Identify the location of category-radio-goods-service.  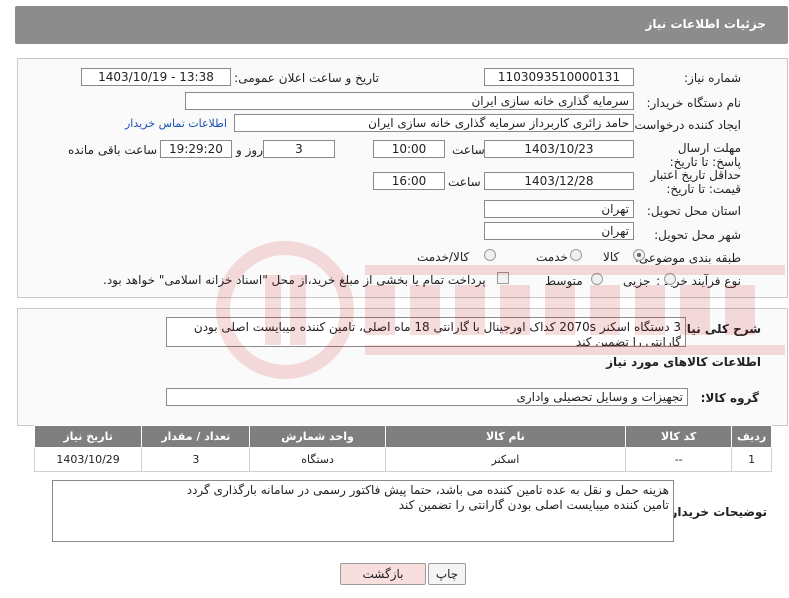
(490, 255).